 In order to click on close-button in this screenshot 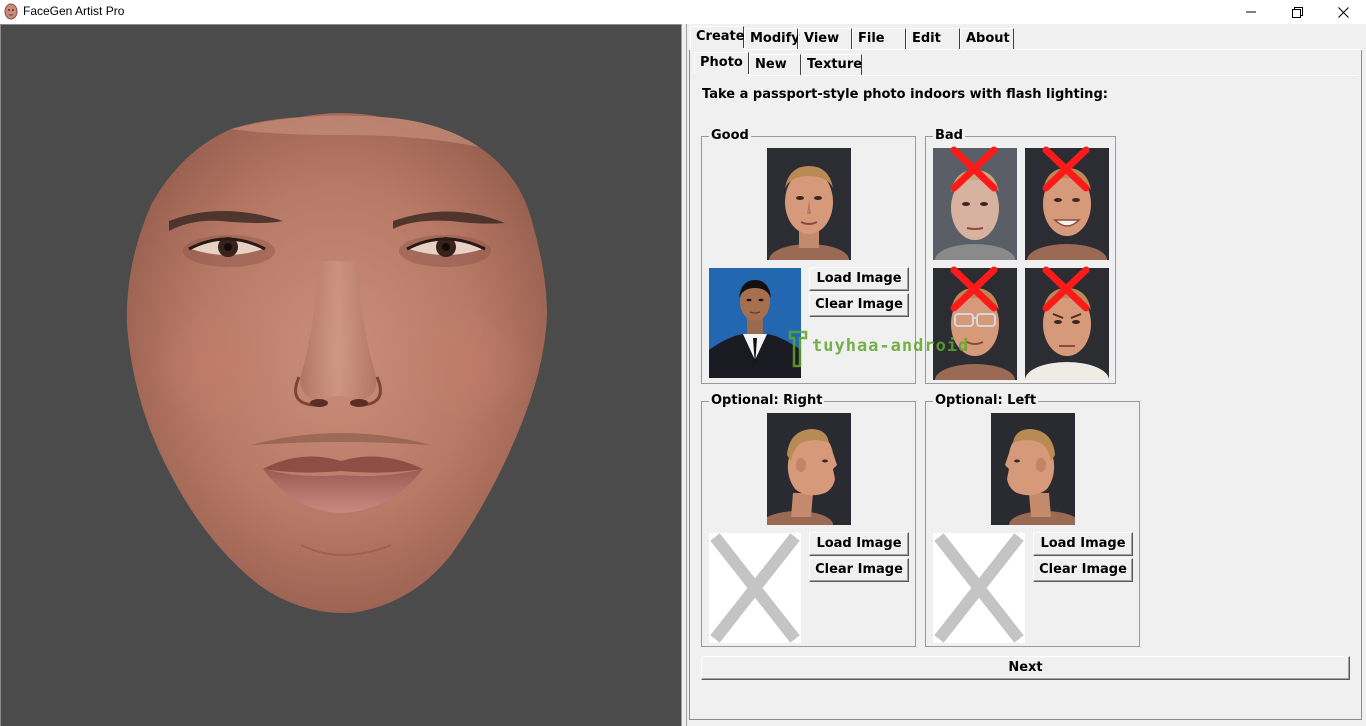, I will do `click(1343, 12)`.